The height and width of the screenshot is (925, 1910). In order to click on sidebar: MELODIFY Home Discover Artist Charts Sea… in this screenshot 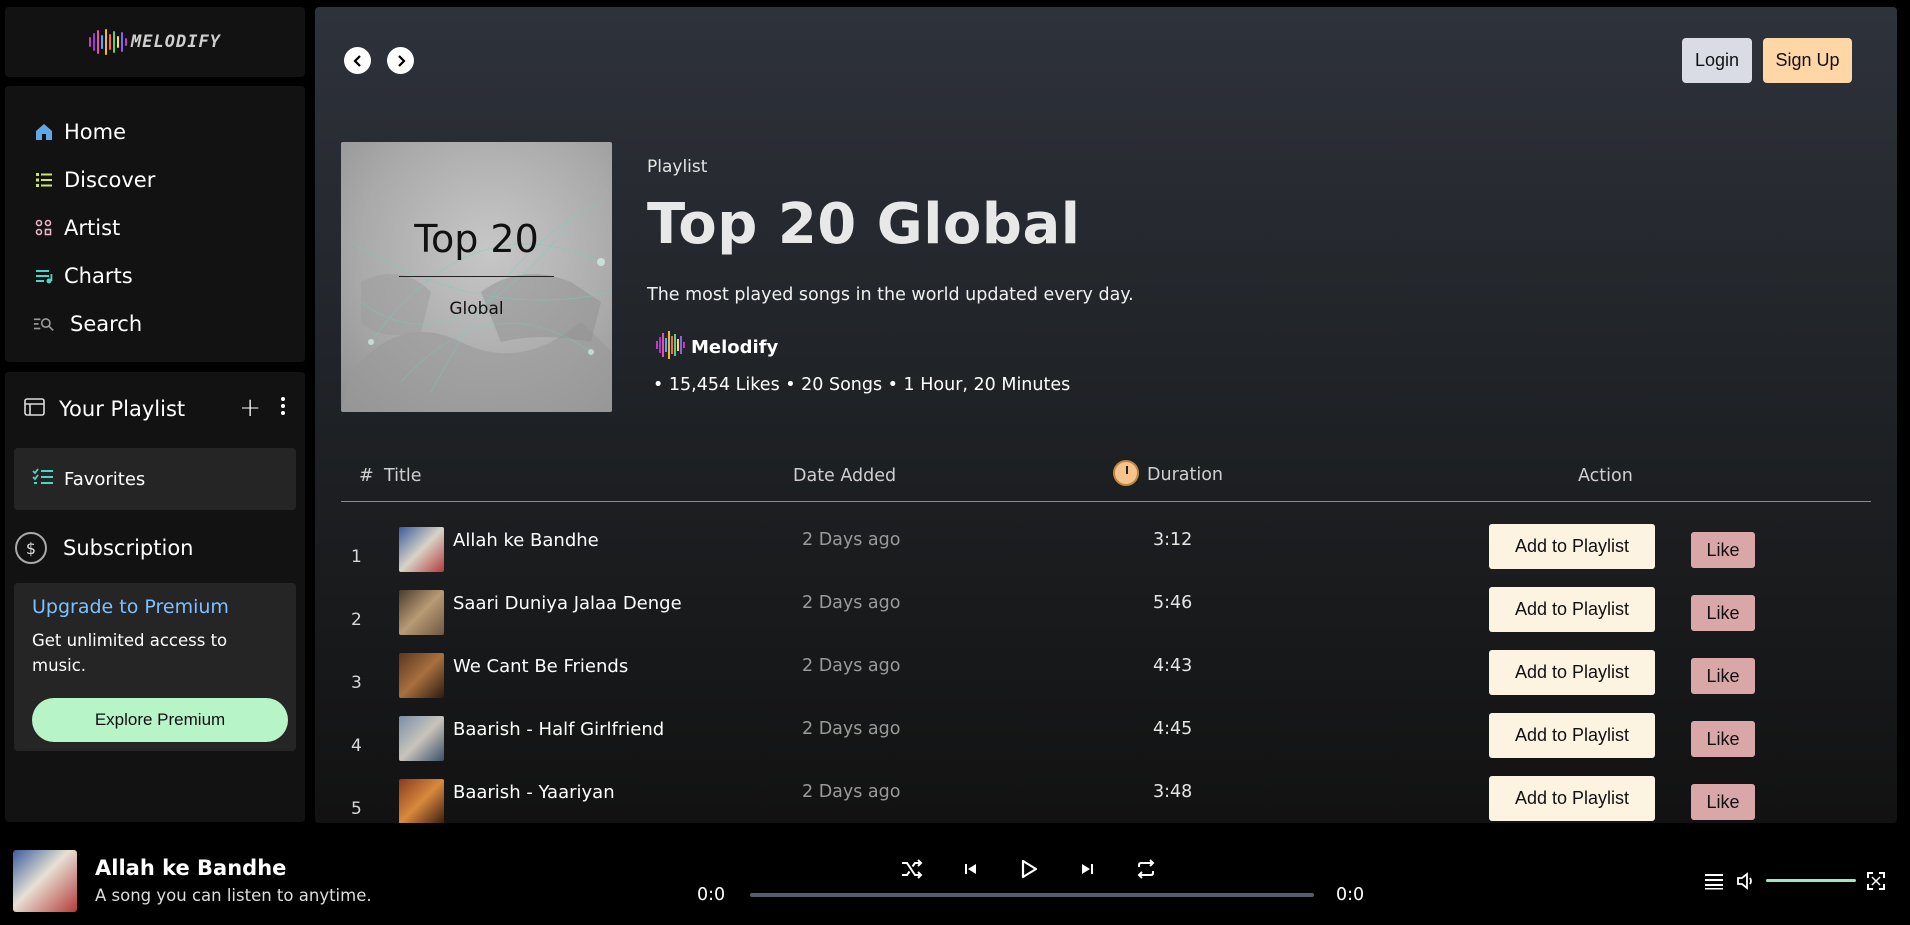, I will do `click(155, 417)`.